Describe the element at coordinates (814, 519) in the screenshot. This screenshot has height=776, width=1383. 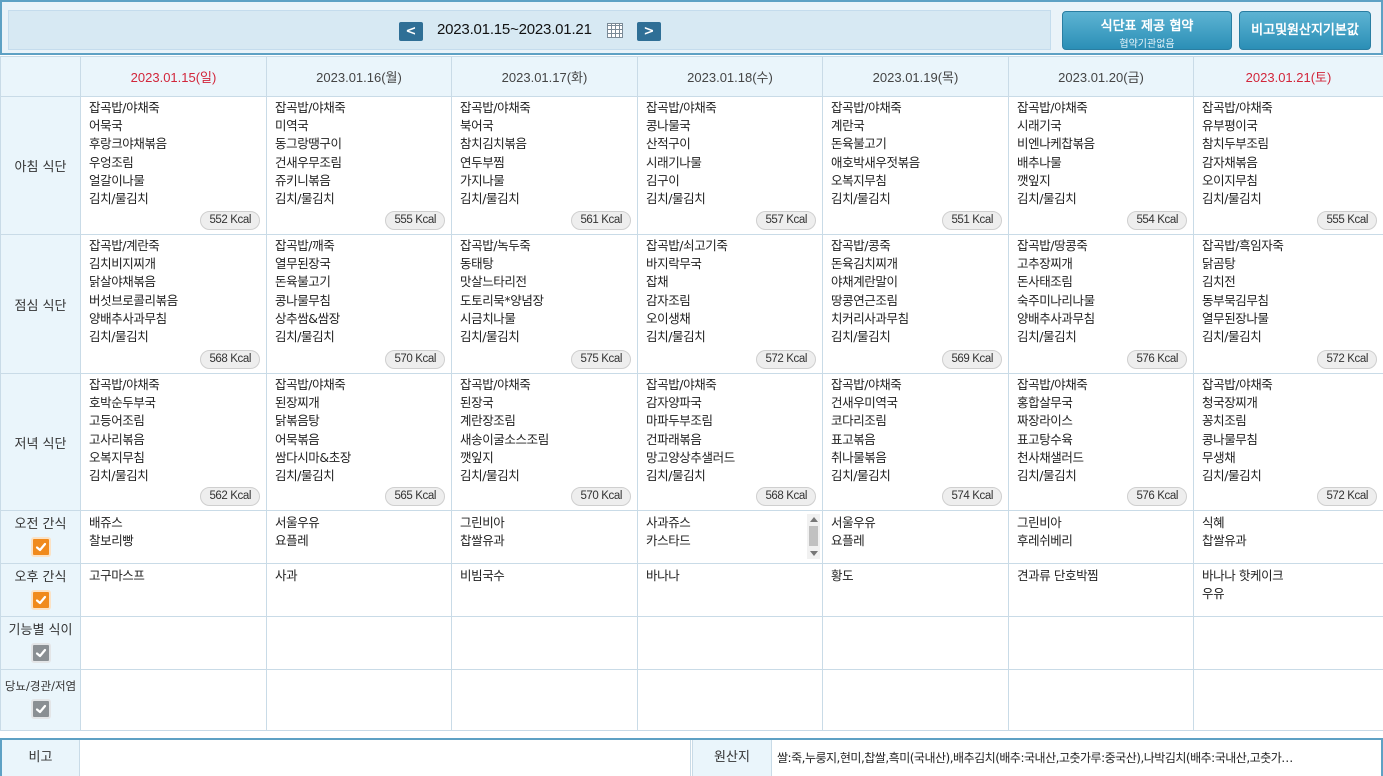
I see `scroll-up-icon` at that location.